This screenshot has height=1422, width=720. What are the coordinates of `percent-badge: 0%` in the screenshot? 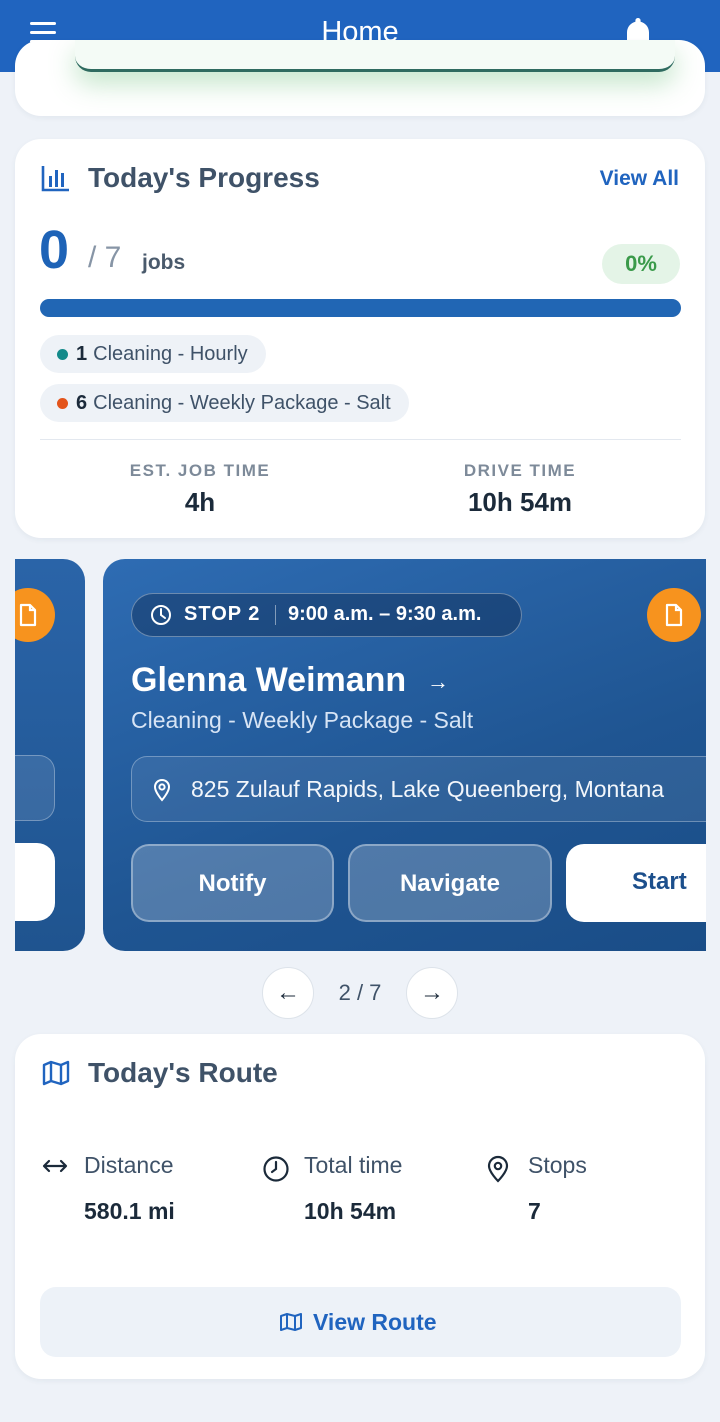 It's located at (641, 264).